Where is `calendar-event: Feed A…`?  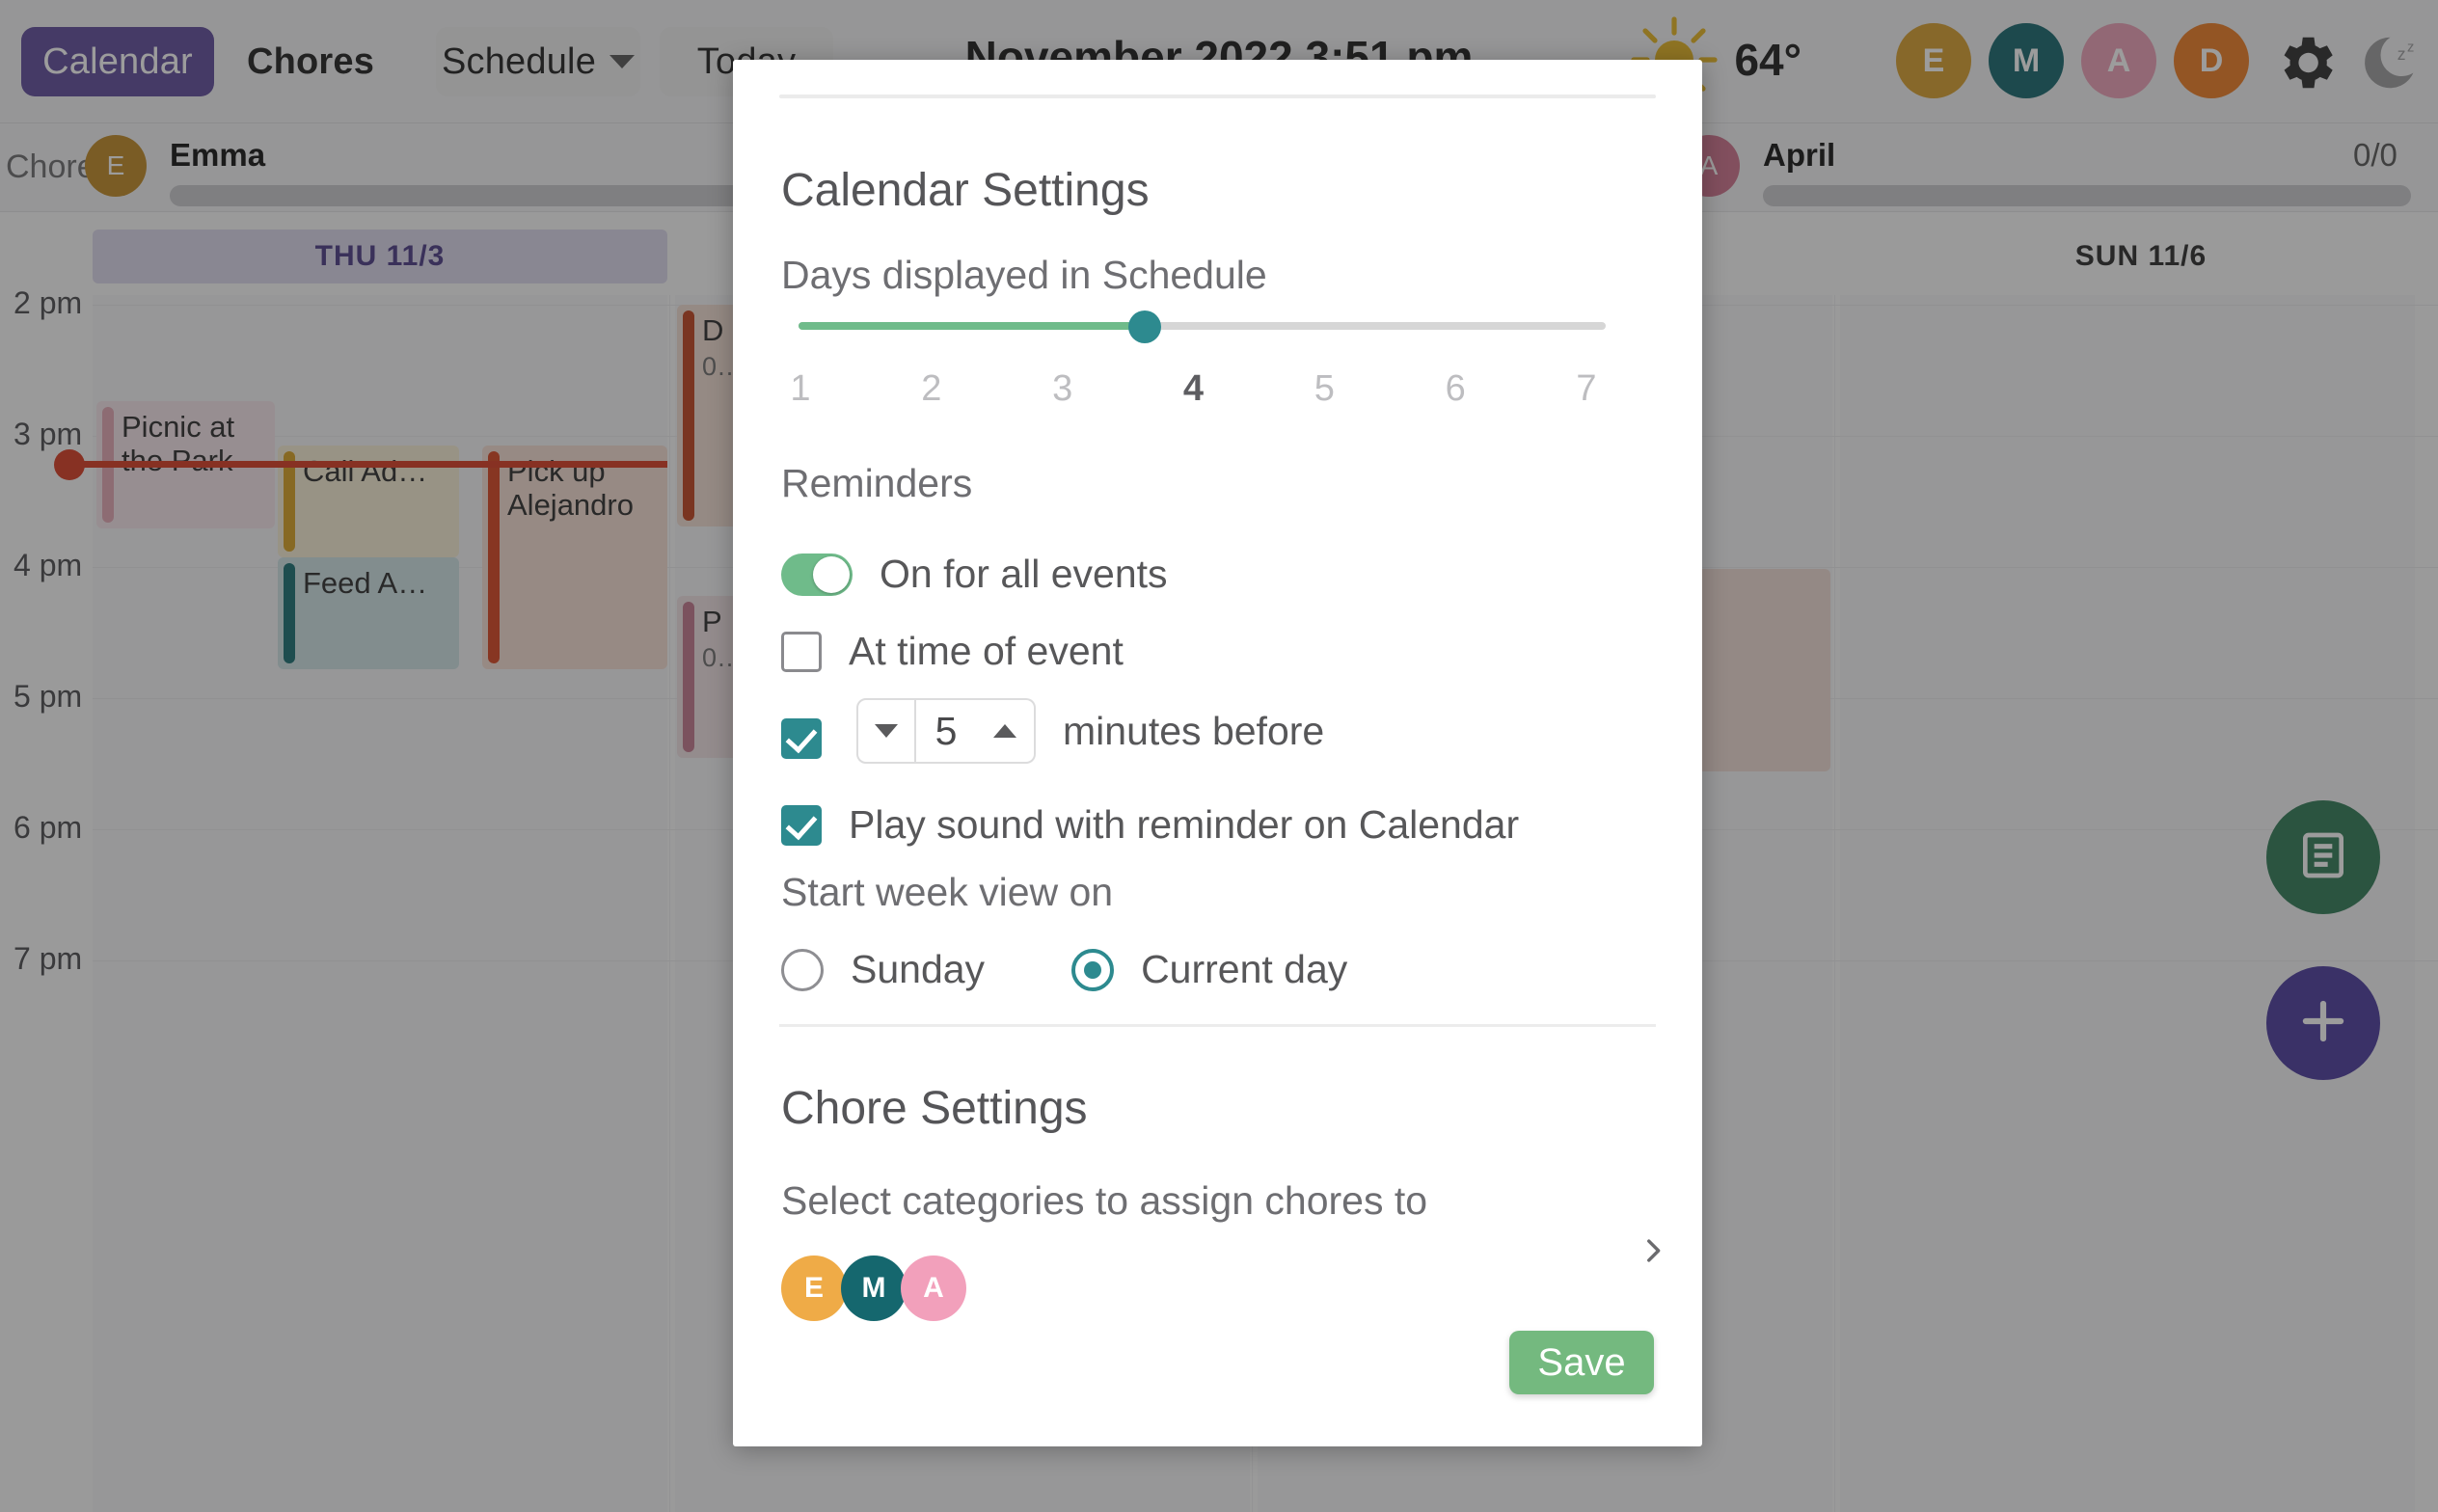 calendar-event: Feed A… is located at coordinates (368, 613).